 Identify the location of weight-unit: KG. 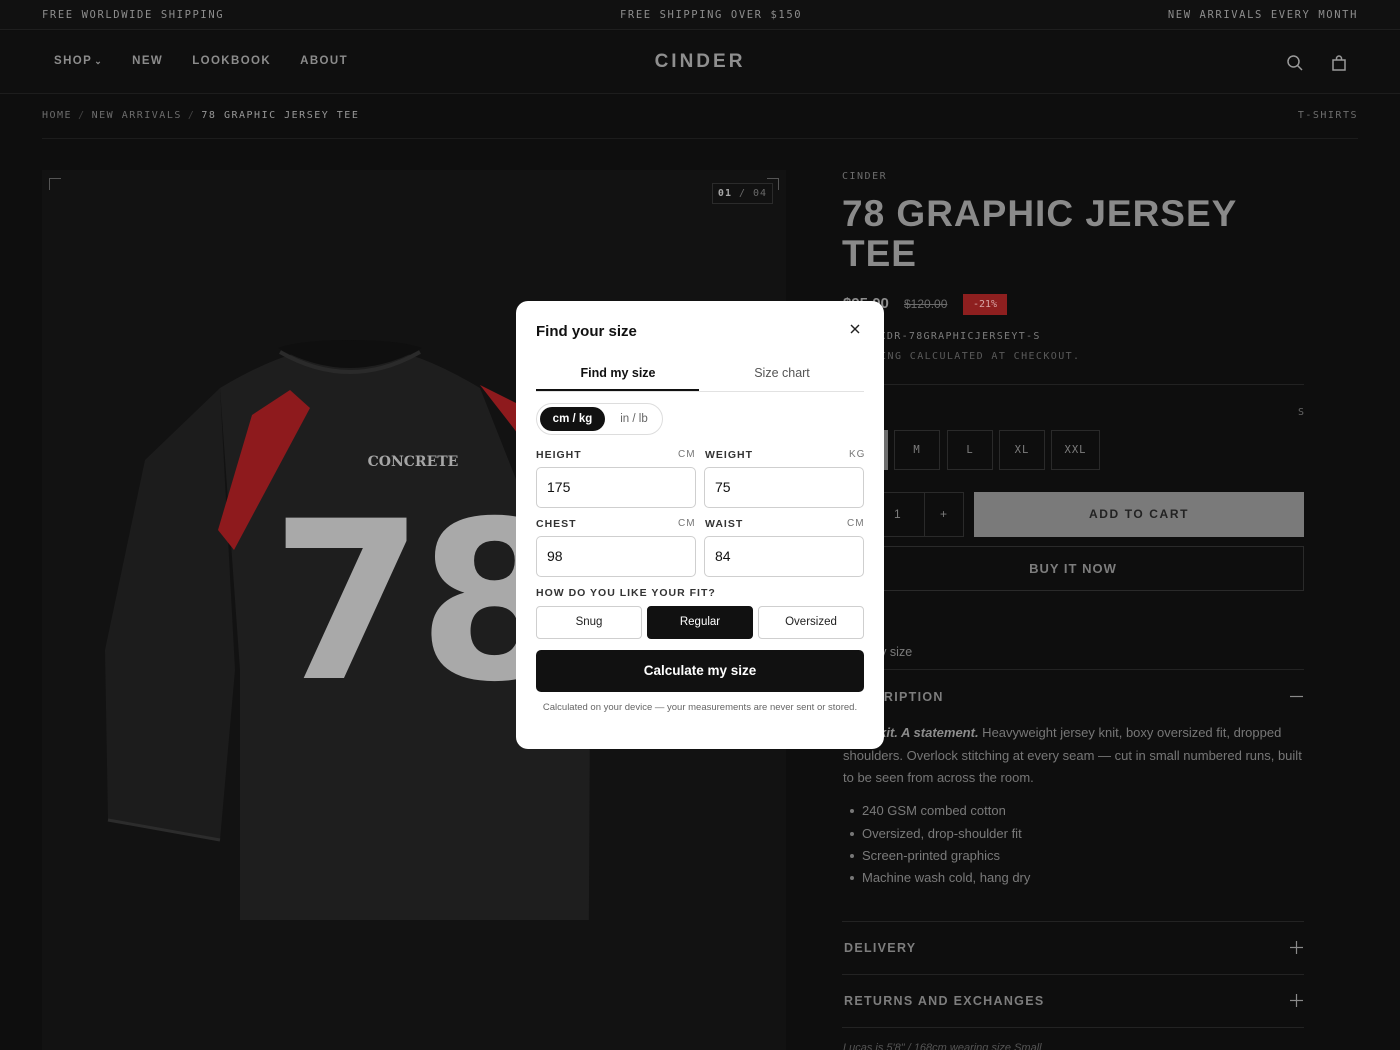
(857, 454).